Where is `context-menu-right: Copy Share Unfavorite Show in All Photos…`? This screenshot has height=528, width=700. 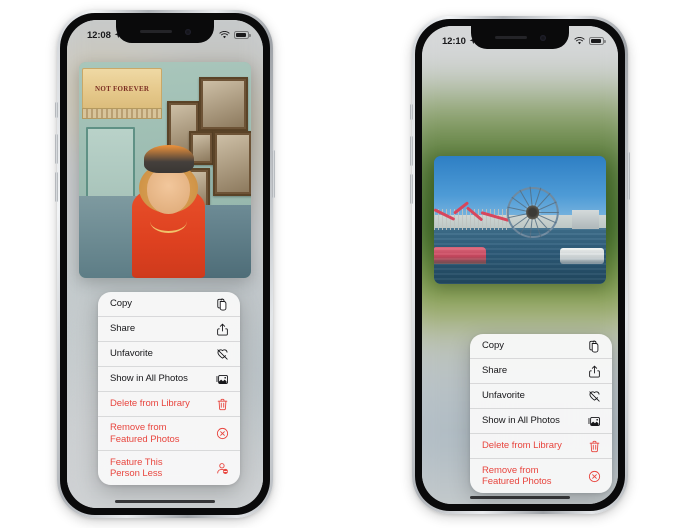
context-menu-right: Copy Share Unfavorite Show in All Photos… is located at coordinates (541, 413).